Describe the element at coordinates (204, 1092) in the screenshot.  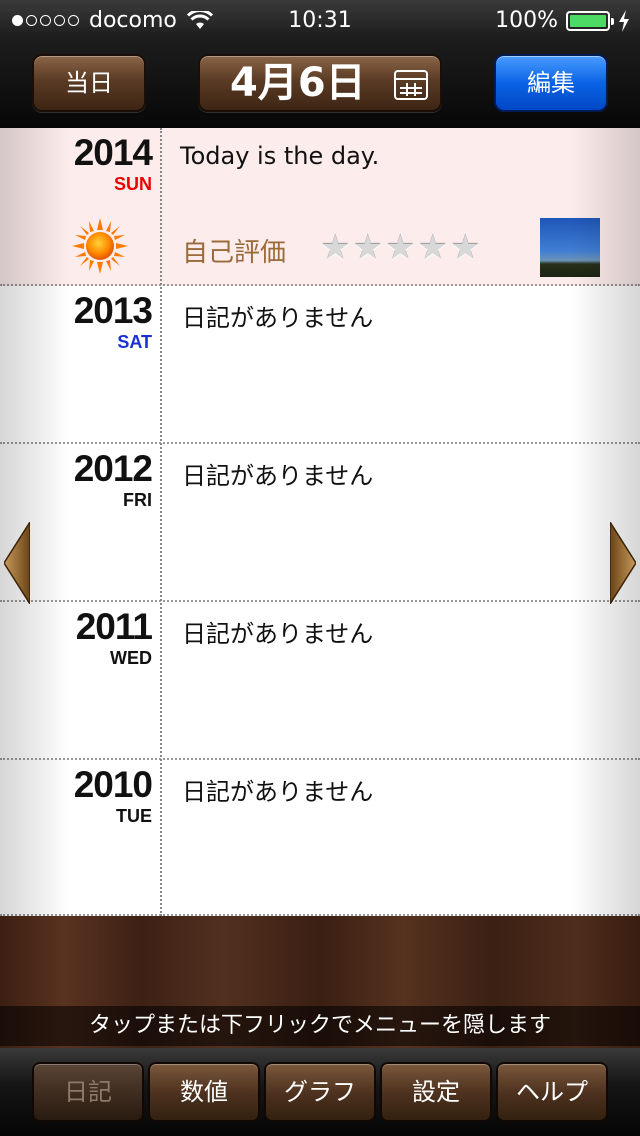
I see `tab-values: 数値` at that location.